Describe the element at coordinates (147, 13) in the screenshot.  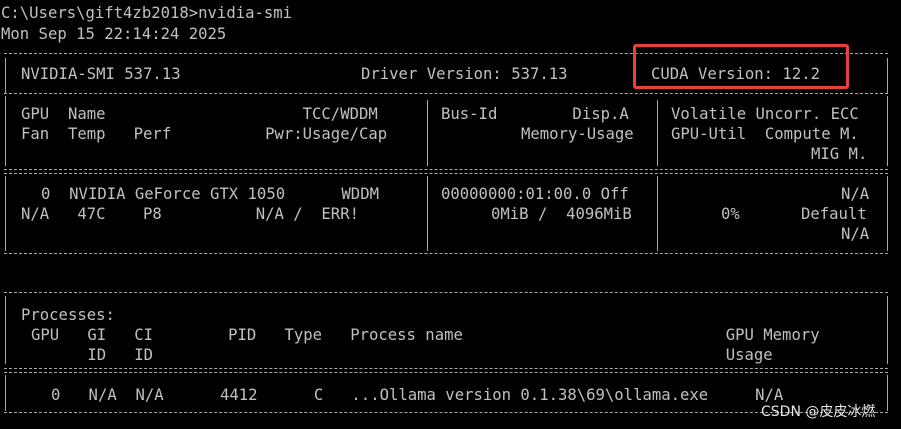
I see `command-line: C:\Users\gift4zb2018>nvidia-smi` at that location.